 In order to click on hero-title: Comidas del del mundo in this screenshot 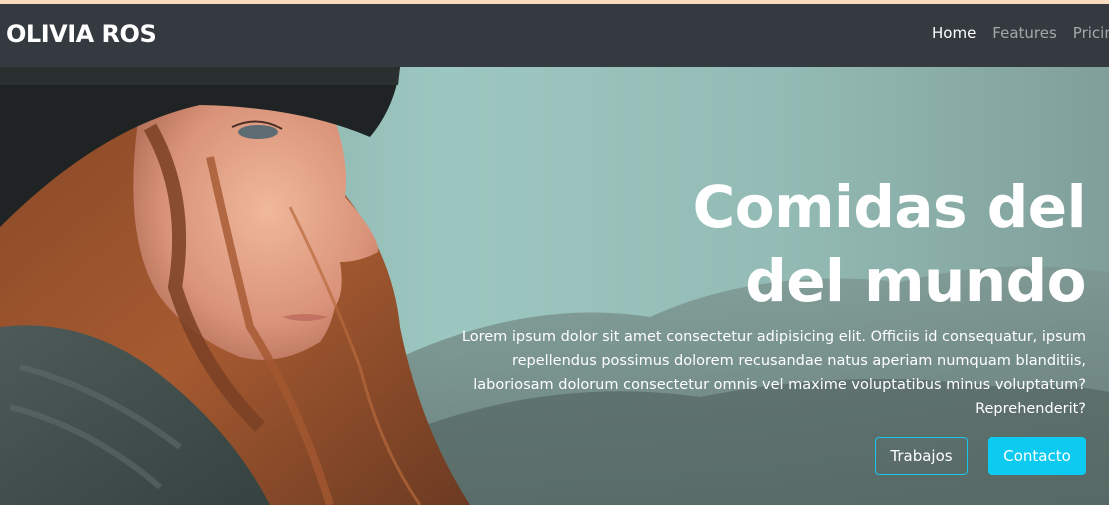, I will do `click(806, 244)`.